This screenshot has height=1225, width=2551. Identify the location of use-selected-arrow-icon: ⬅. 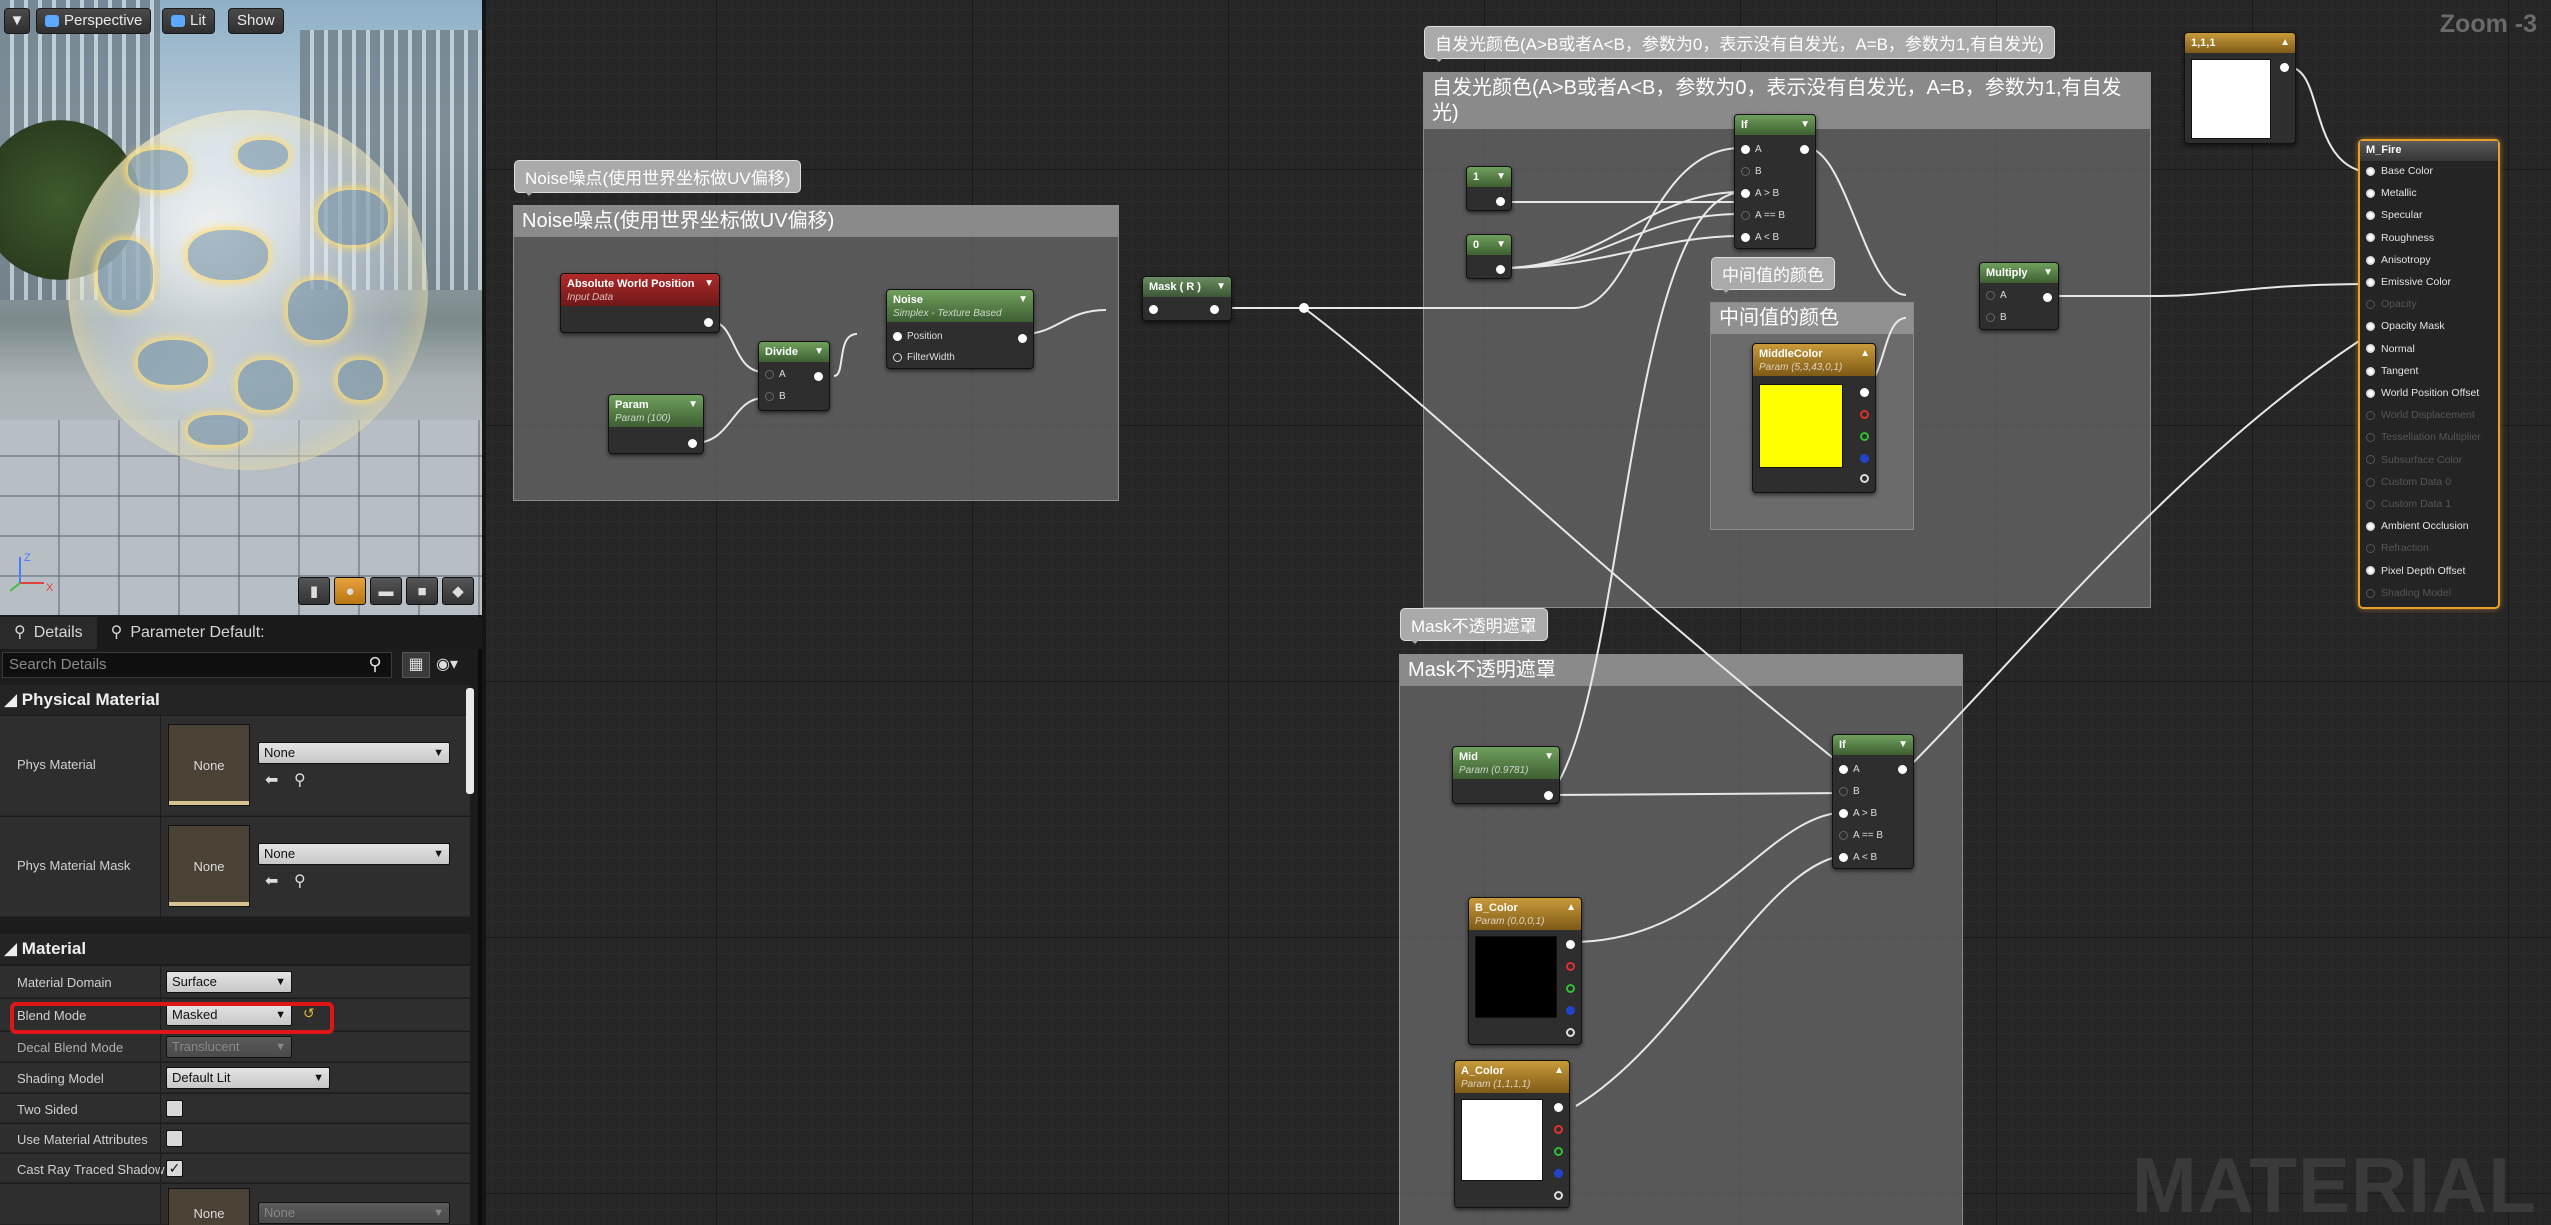
(271, 780).